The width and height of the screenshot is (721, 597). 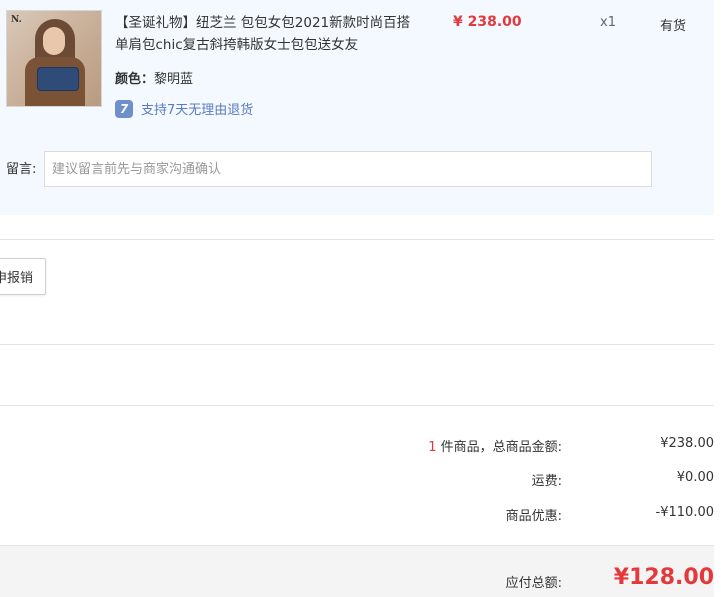 I want to click on invoice-button: 申报销, so click(x=23, y=276).